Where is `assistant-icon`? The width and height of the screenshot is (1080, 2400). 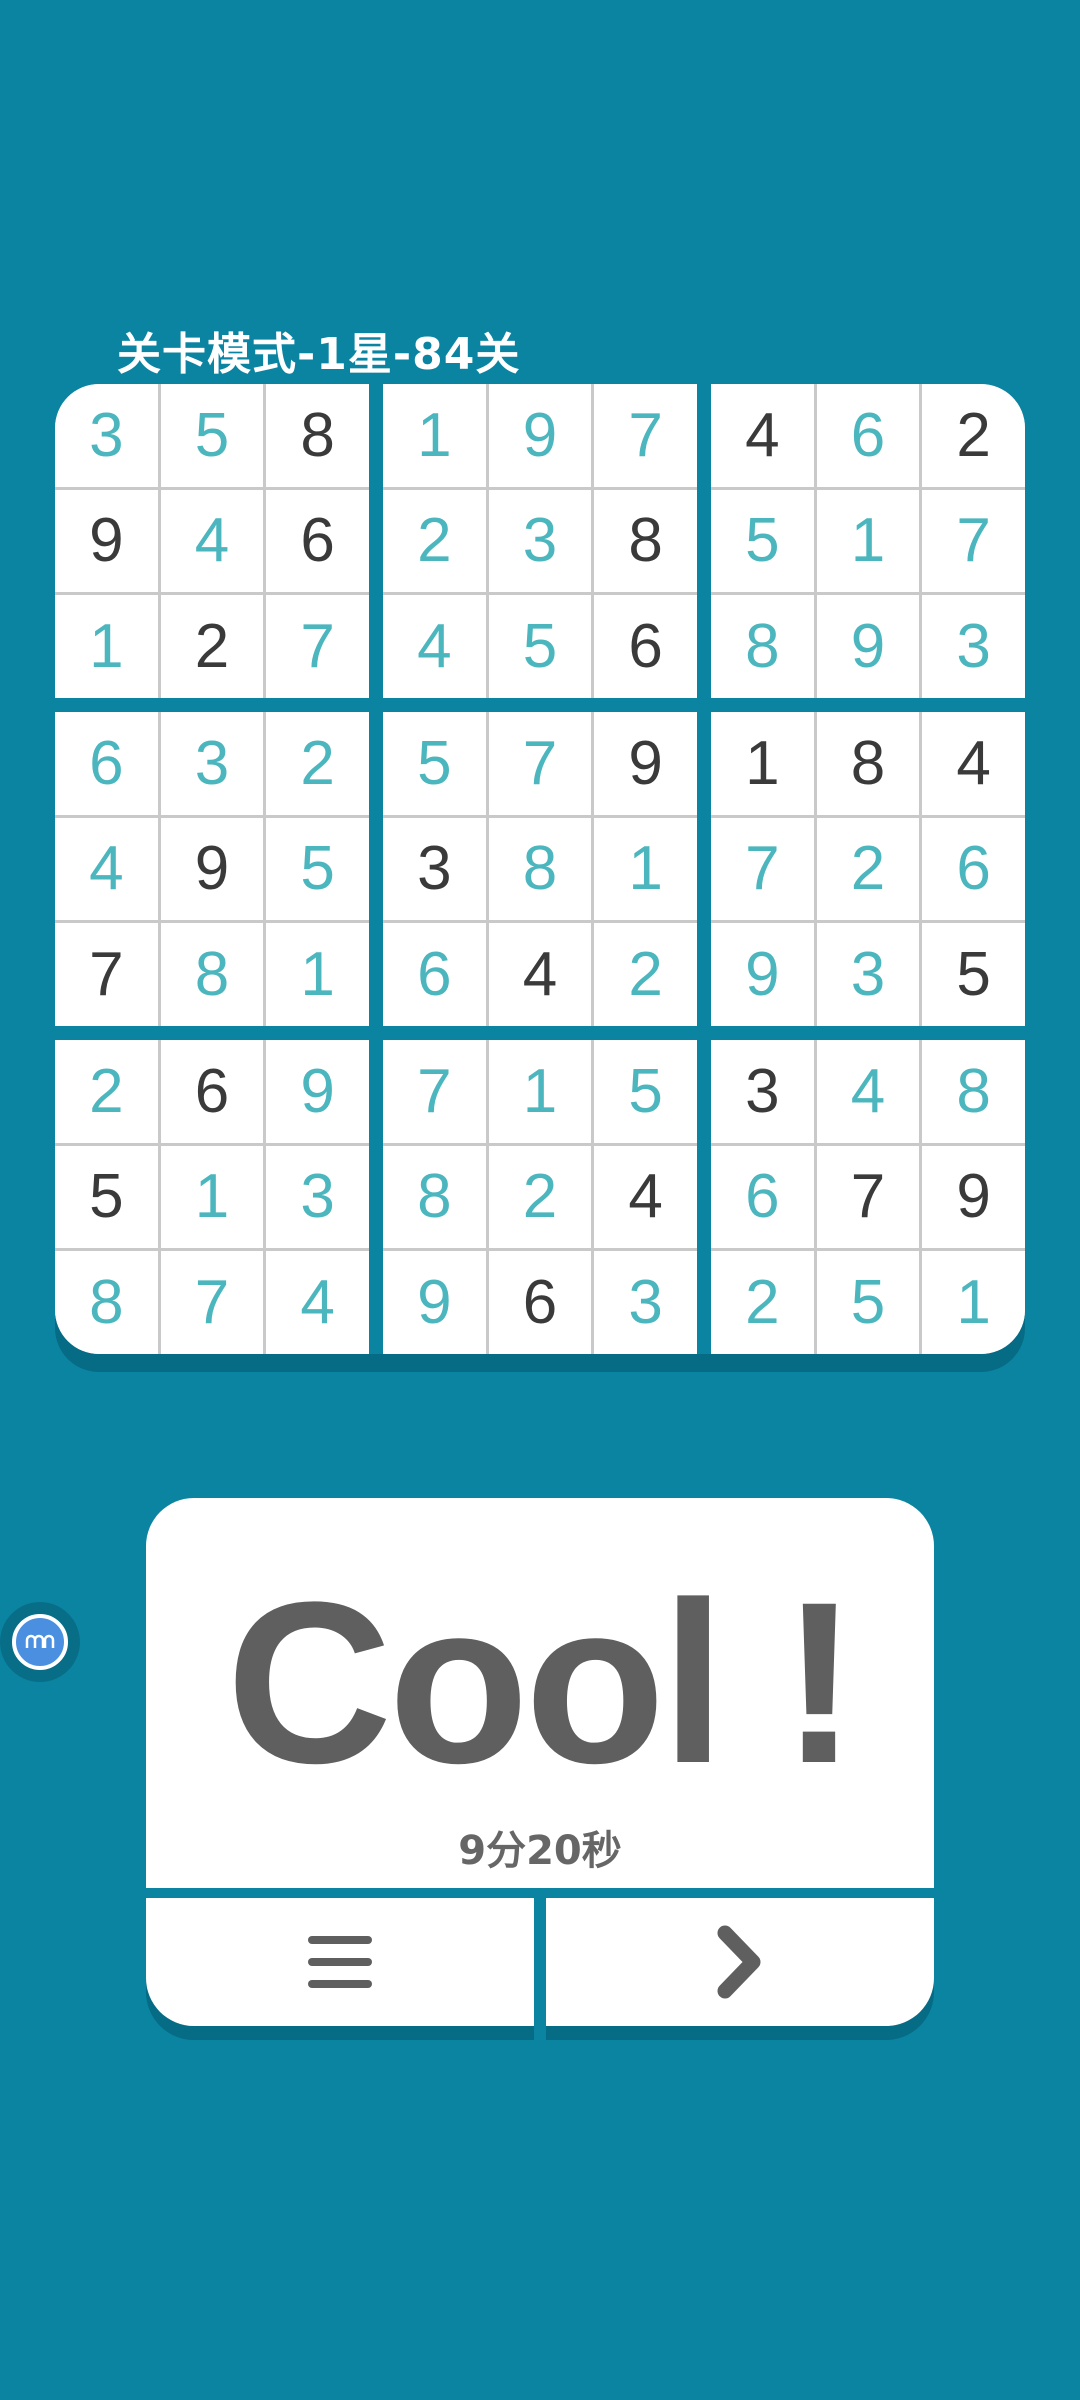
assistant-icon is located at coordinates (40, 1642).